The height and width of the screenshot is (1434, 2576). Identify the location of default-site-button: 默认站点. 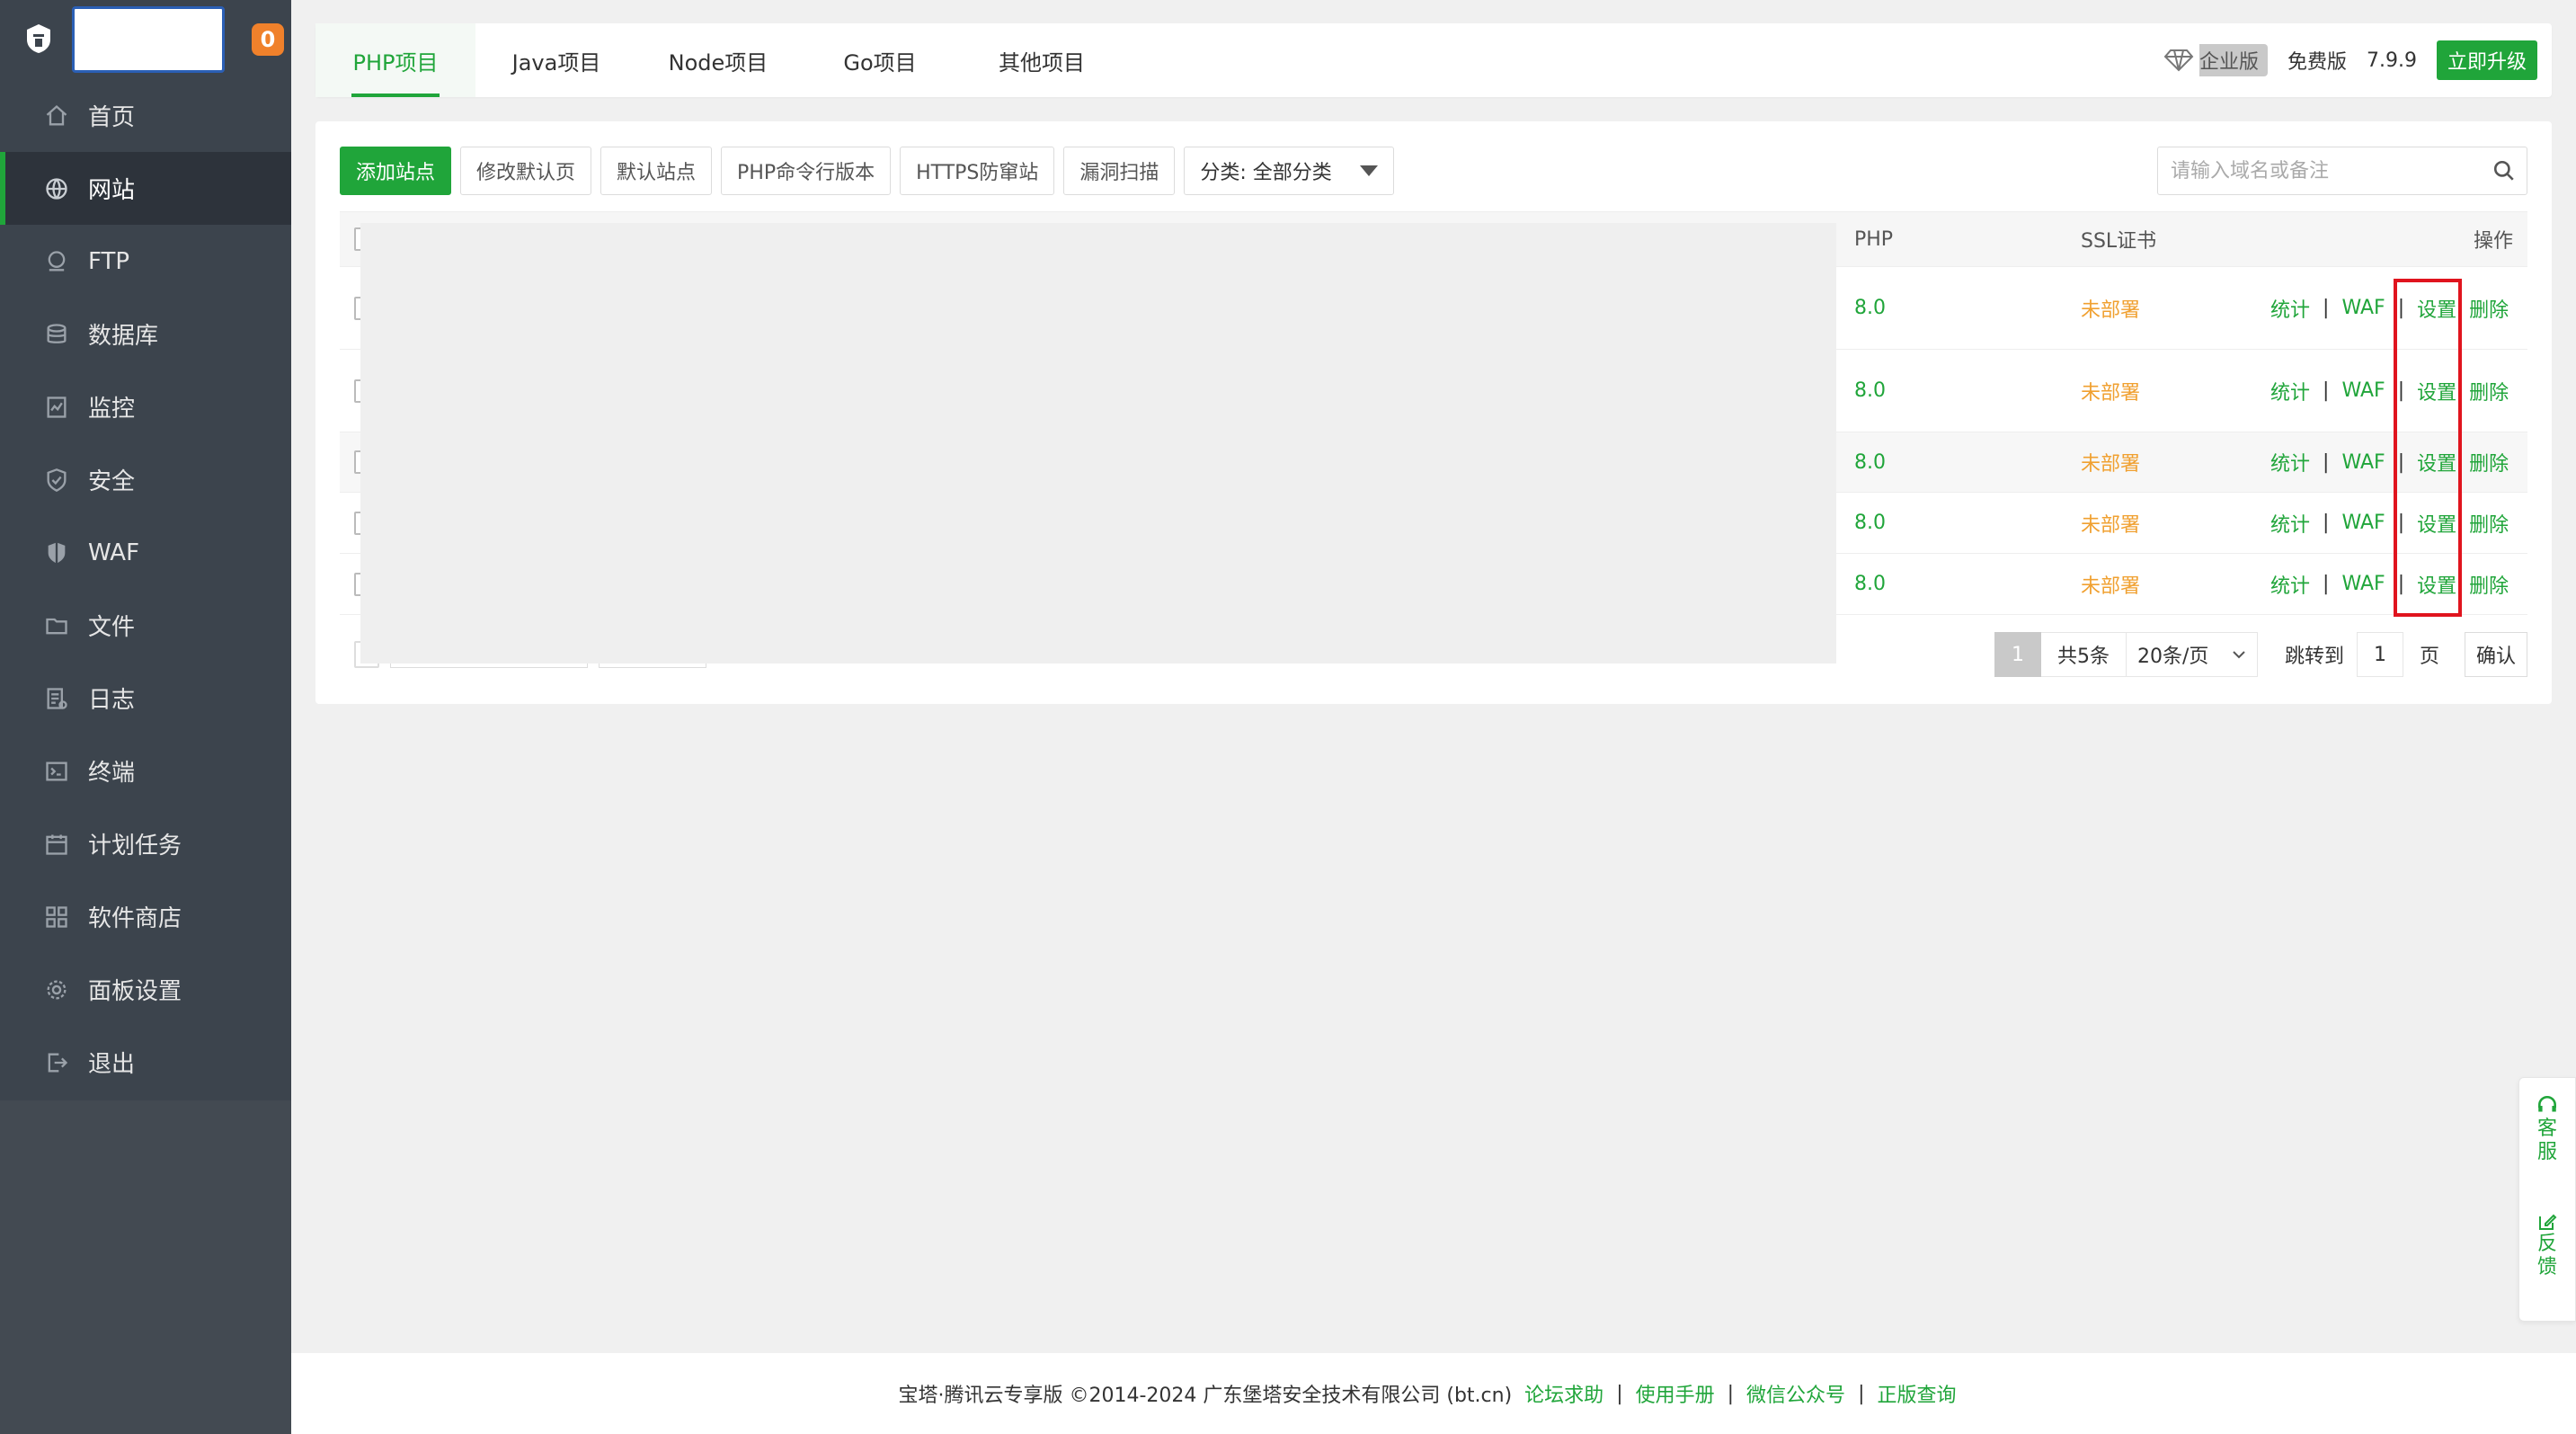
(656, 171).